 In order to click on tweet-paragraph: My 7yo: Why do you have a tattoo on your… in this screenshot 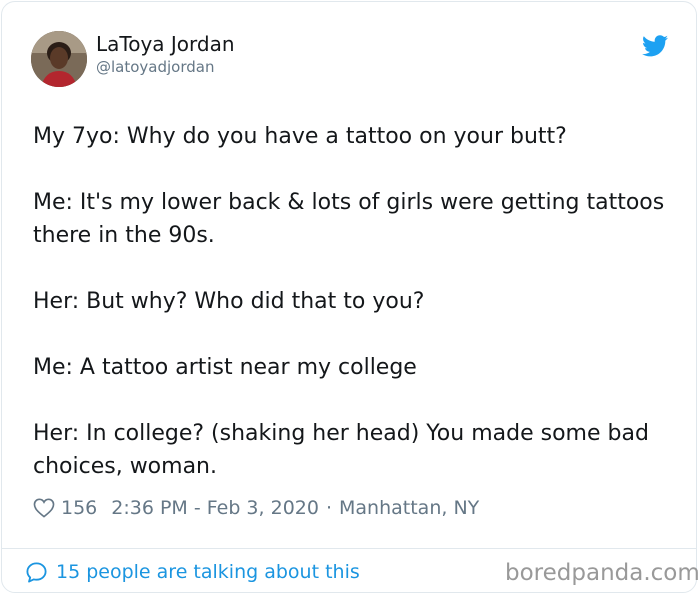, I will do `click(300, 136)`.